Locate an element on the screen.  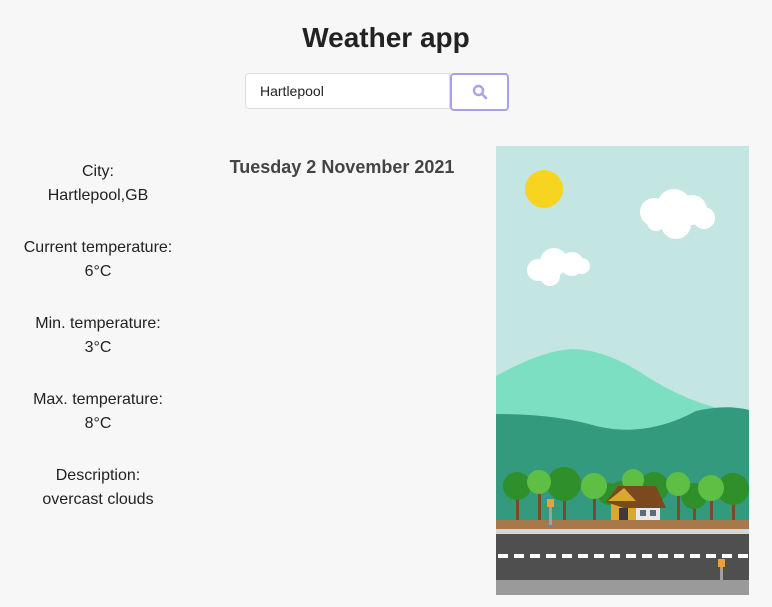
description-value: overcast clouds is located at coordinates (98, 499).